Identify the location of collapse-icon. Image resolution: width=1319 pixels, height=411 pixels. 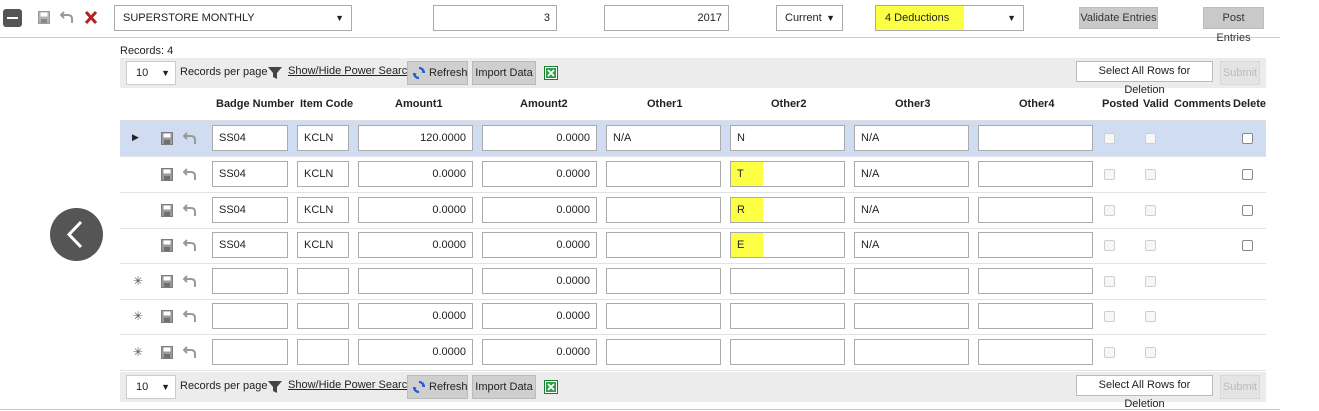
(12, 18).